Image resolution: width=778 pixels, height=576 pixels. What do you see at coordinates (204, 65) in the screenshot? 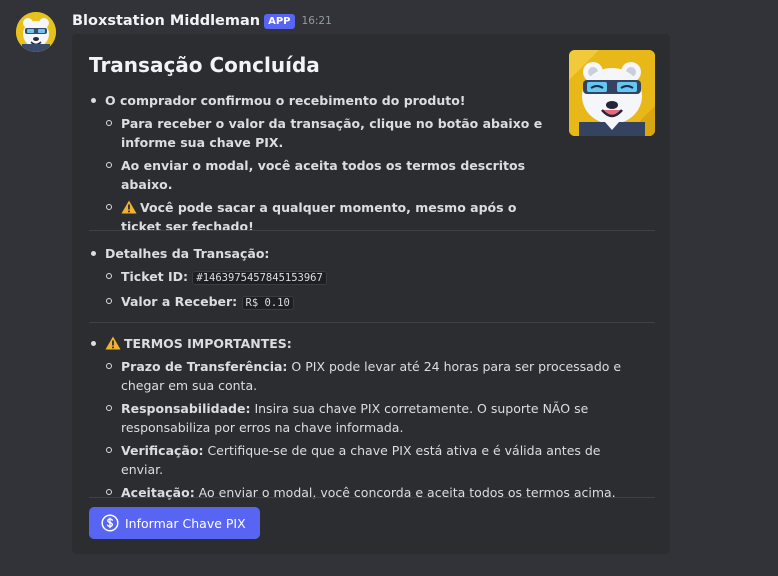
I see `embed-title: Transação Concluída` at bounding box center [204, 65].